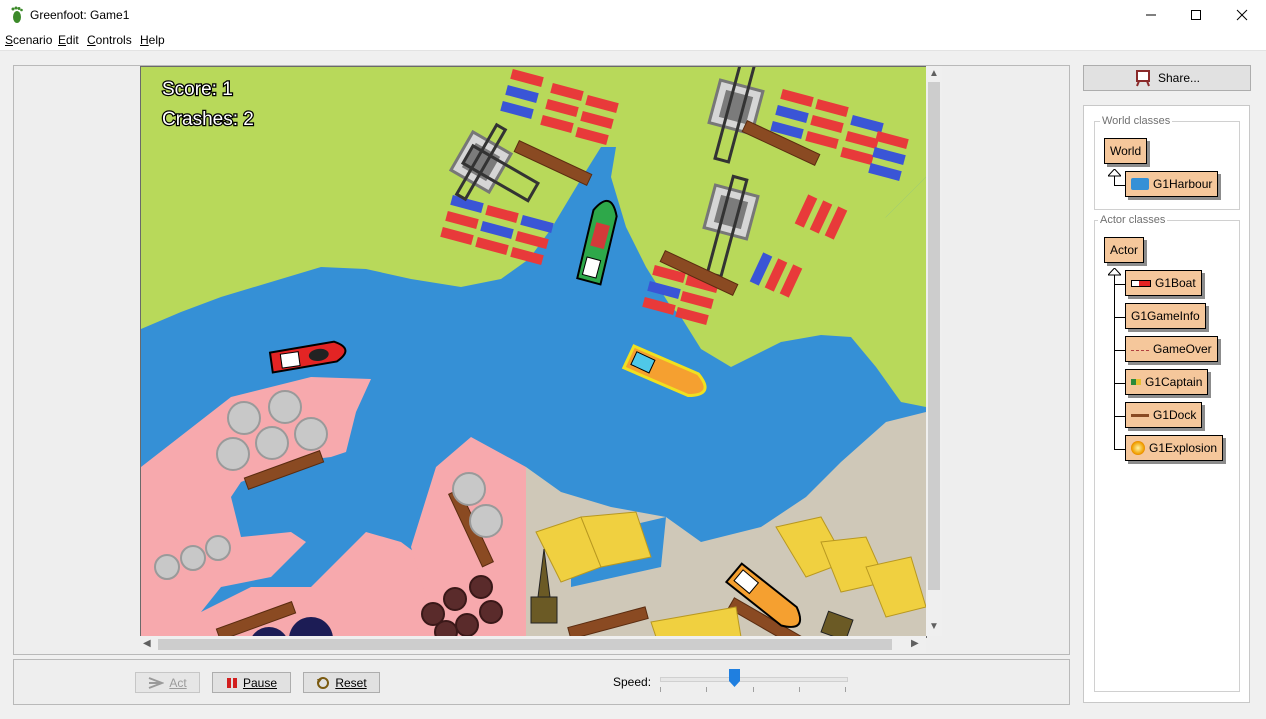  What do you see at coordinates (80, 15) in the screenshot?
I see `window-title: Greenfoot: Game1` at bounding box center [80, 15].